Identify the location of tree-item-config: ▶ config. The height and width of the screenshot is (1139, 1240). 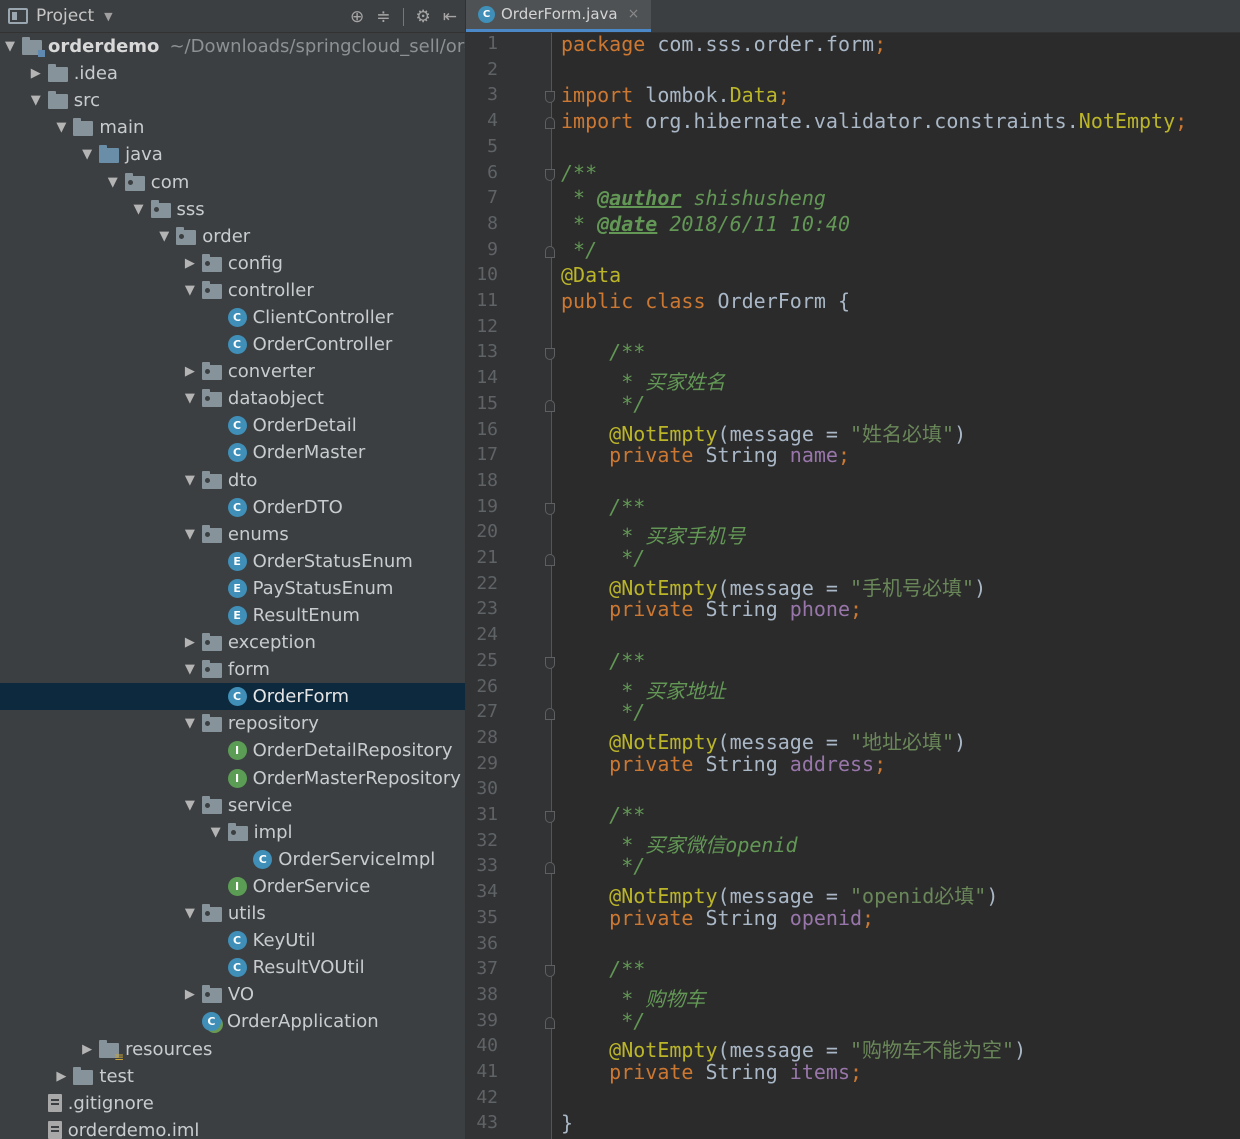
(232, 263).